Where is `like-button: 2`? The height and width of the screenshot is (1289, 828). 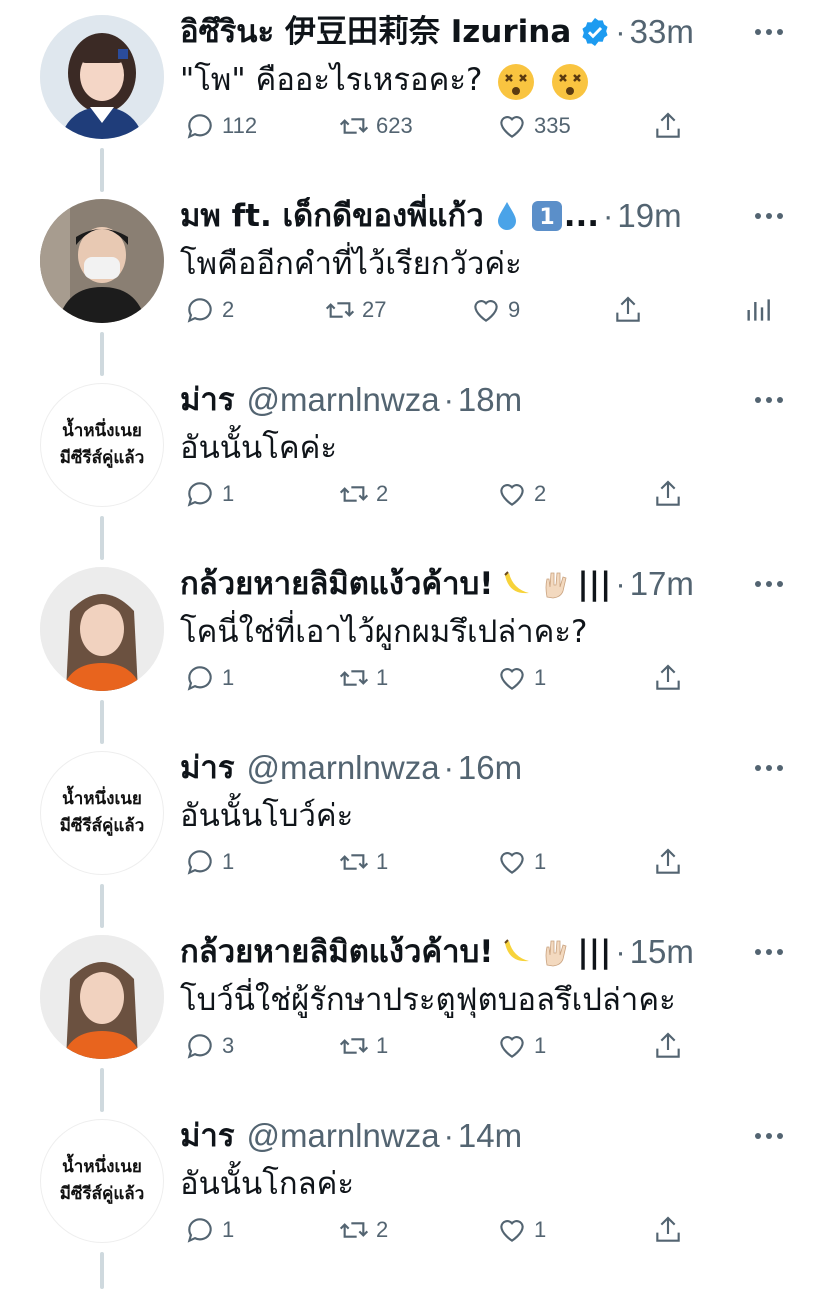 like-button: 2 is located at coordinates (521, 494).